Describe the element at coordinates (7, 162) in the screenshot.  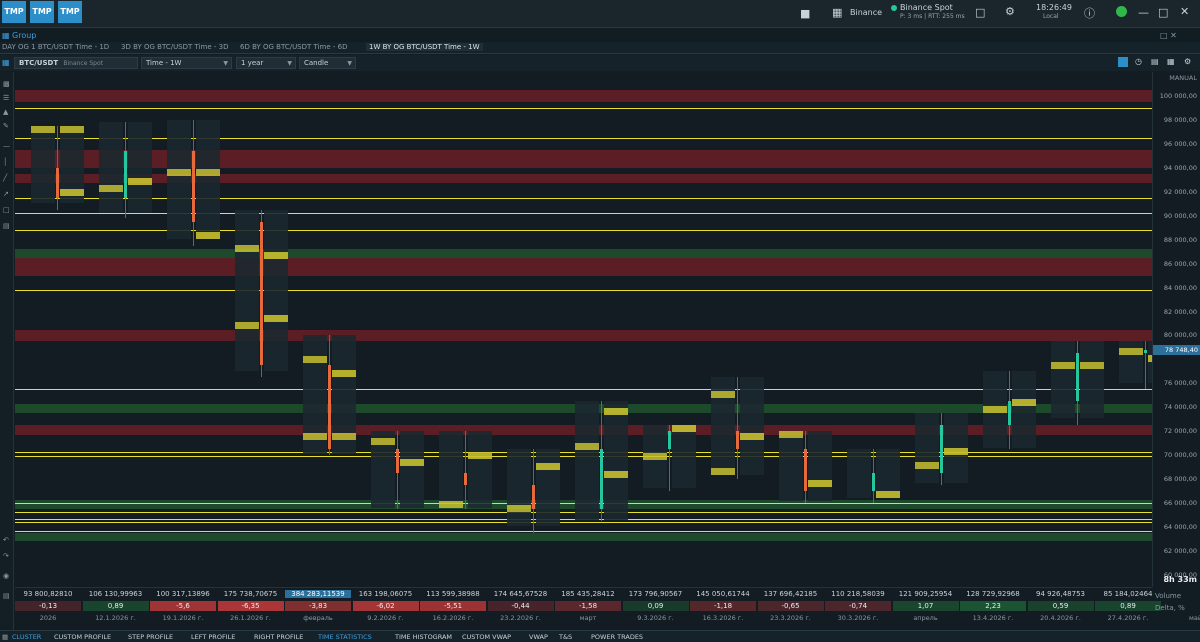
I see `vertical-line-icon: │` at that location.